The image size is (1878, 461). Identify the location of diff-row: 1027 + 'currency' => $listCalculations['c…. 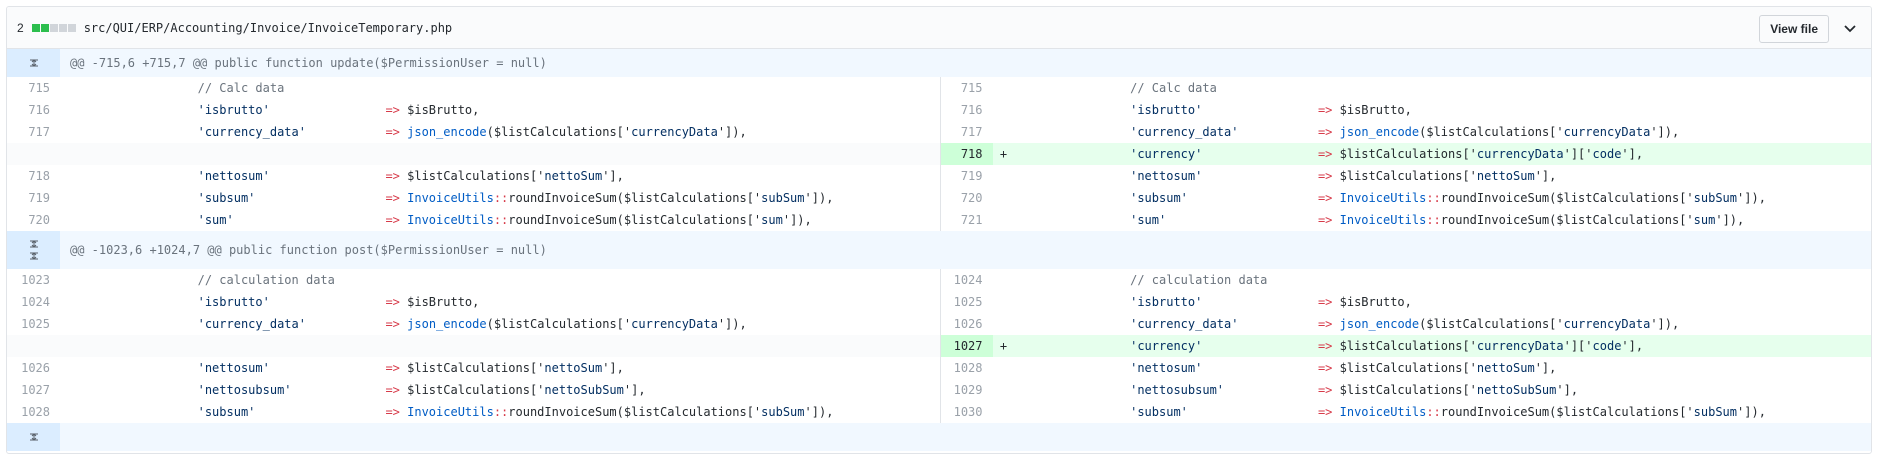
(939, 346).